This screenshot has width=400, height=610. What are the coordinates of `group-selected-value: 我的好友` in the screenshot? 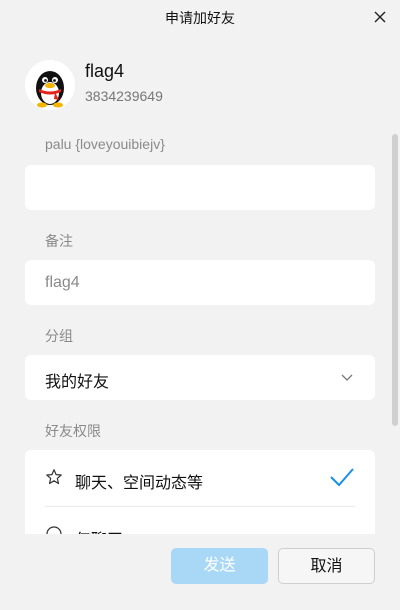 It's located at (77, 382).